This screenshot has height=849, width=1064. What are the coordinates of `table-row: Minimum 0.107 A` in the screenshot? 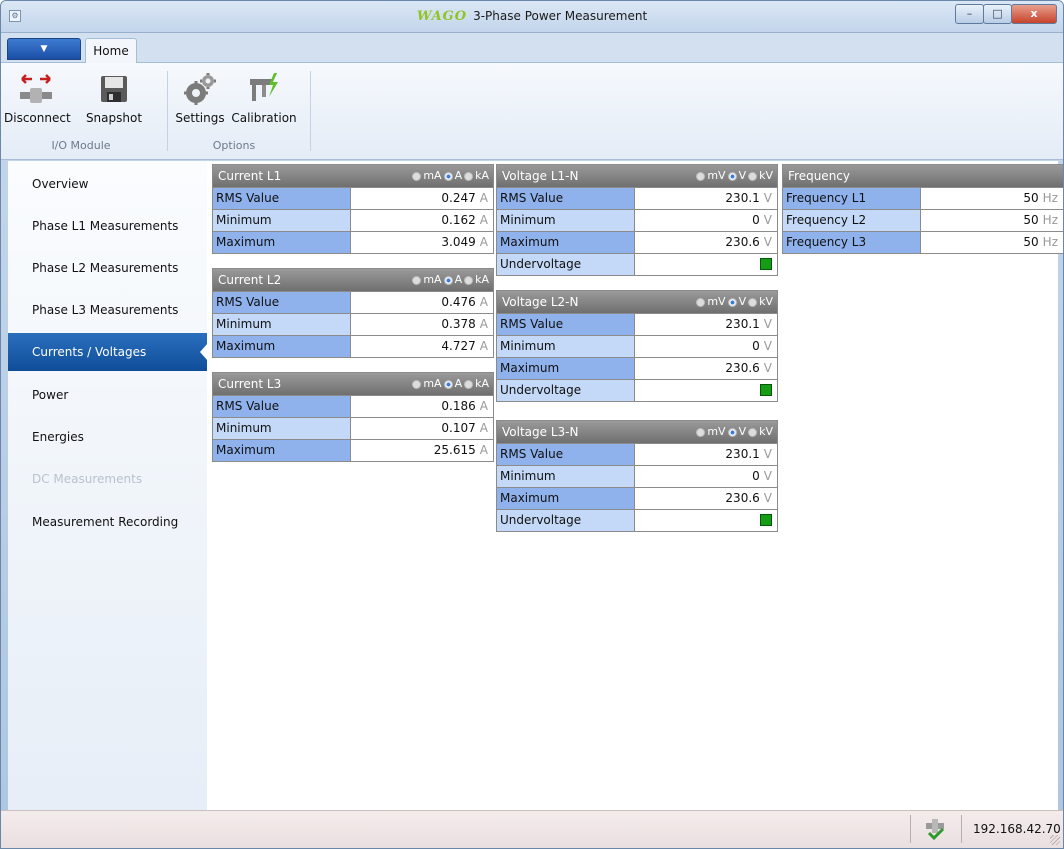 It's located at (353, 428).